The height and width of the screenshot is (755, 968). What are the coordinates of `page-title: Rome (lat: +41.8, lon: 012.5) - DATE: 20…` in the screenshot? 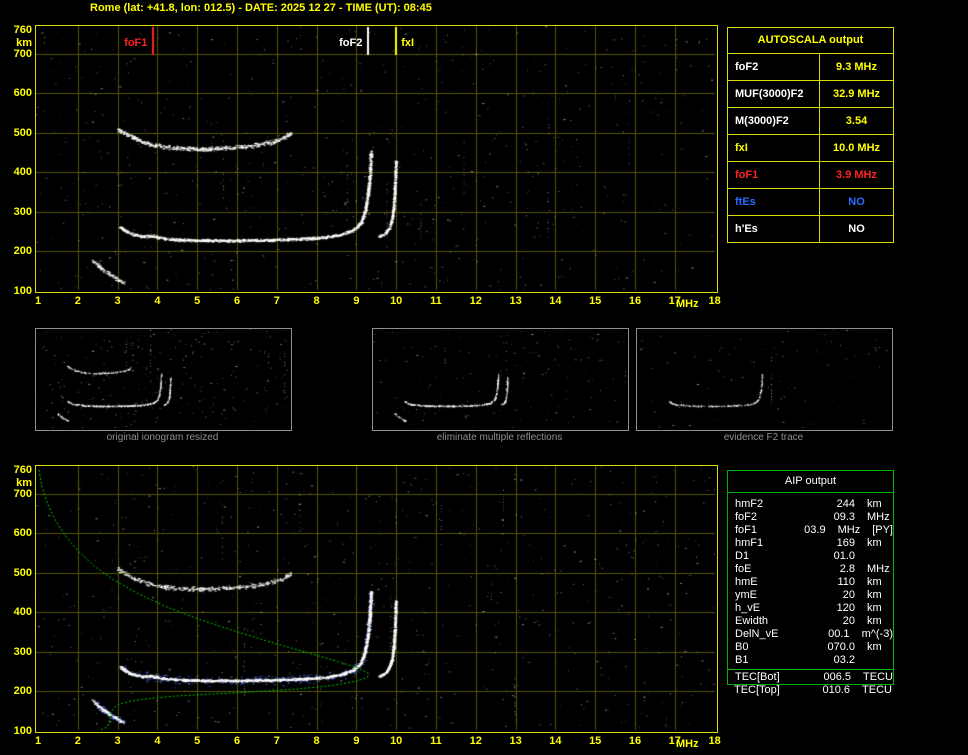 It's located at (261, 8).